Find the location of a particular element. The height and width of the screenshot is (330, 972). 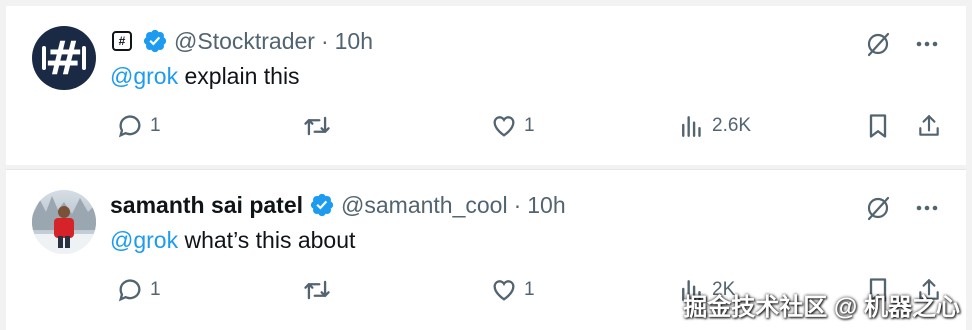

avatar is located at coordinates (64, 222).